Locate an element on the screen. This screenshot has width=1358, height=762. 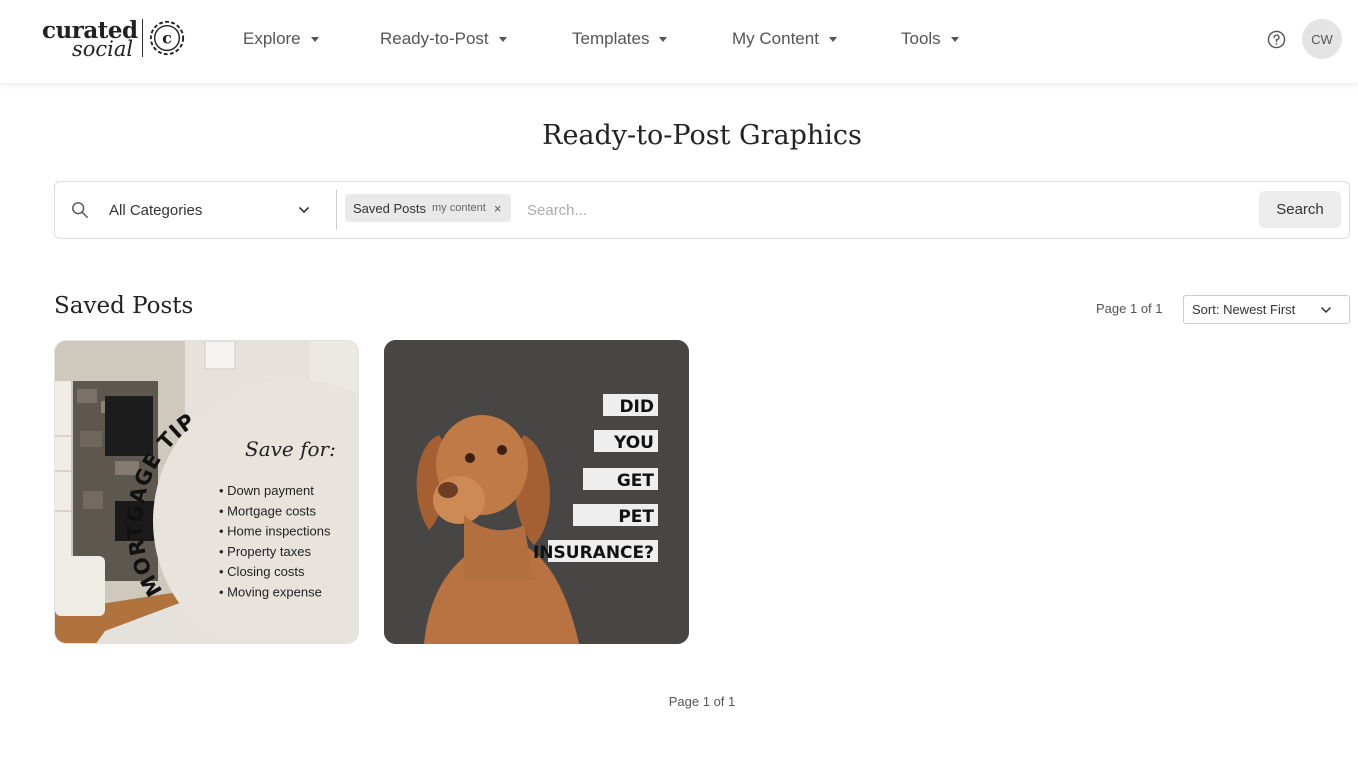
help-icon is located at coordinates (1276, 39).